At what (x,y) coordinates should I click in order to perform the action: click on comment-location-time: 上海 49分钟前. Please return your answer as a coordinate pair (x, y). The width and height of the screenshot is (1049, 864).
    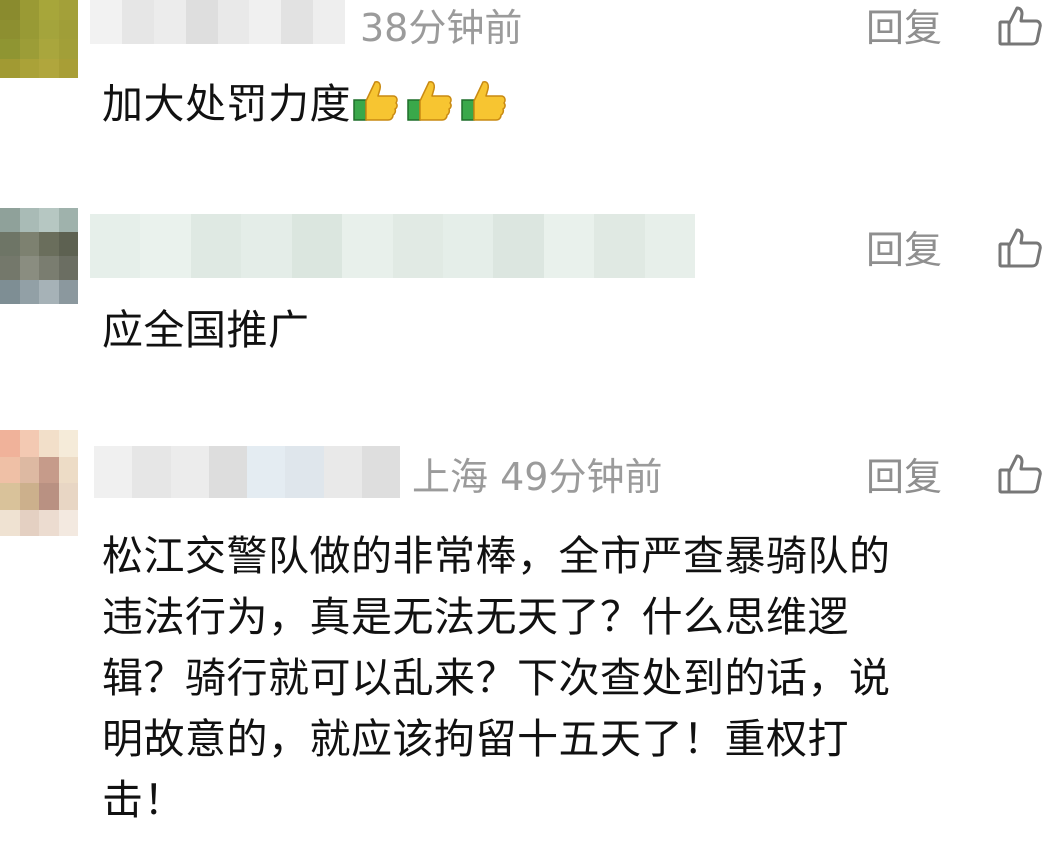
    Looking at the image, I should click on (537, 477).